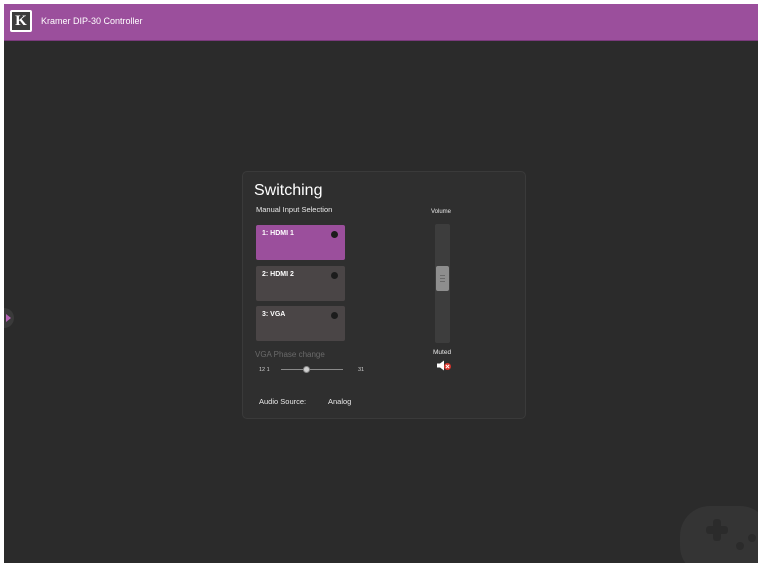 This screenshot has width=758, height=563. What do you see at coordinates (444, 365) in the screenshot?
I see `speaker-muted-icon` at bounding box center [444, 365].